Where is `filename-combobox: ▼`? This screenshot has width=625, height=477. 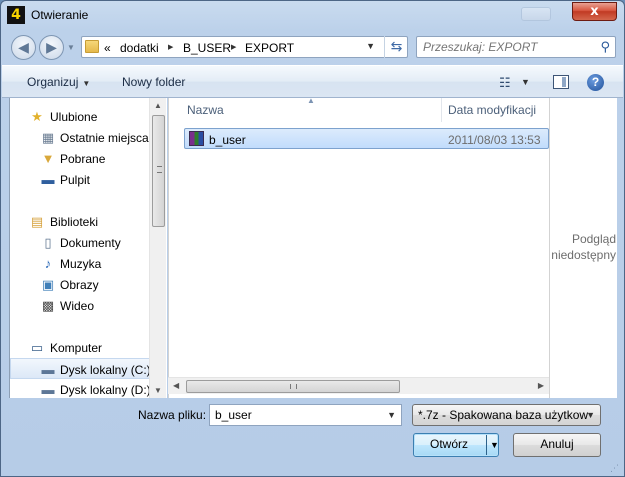
filename-combobox: ▼ is located at coordinates (305, 415).